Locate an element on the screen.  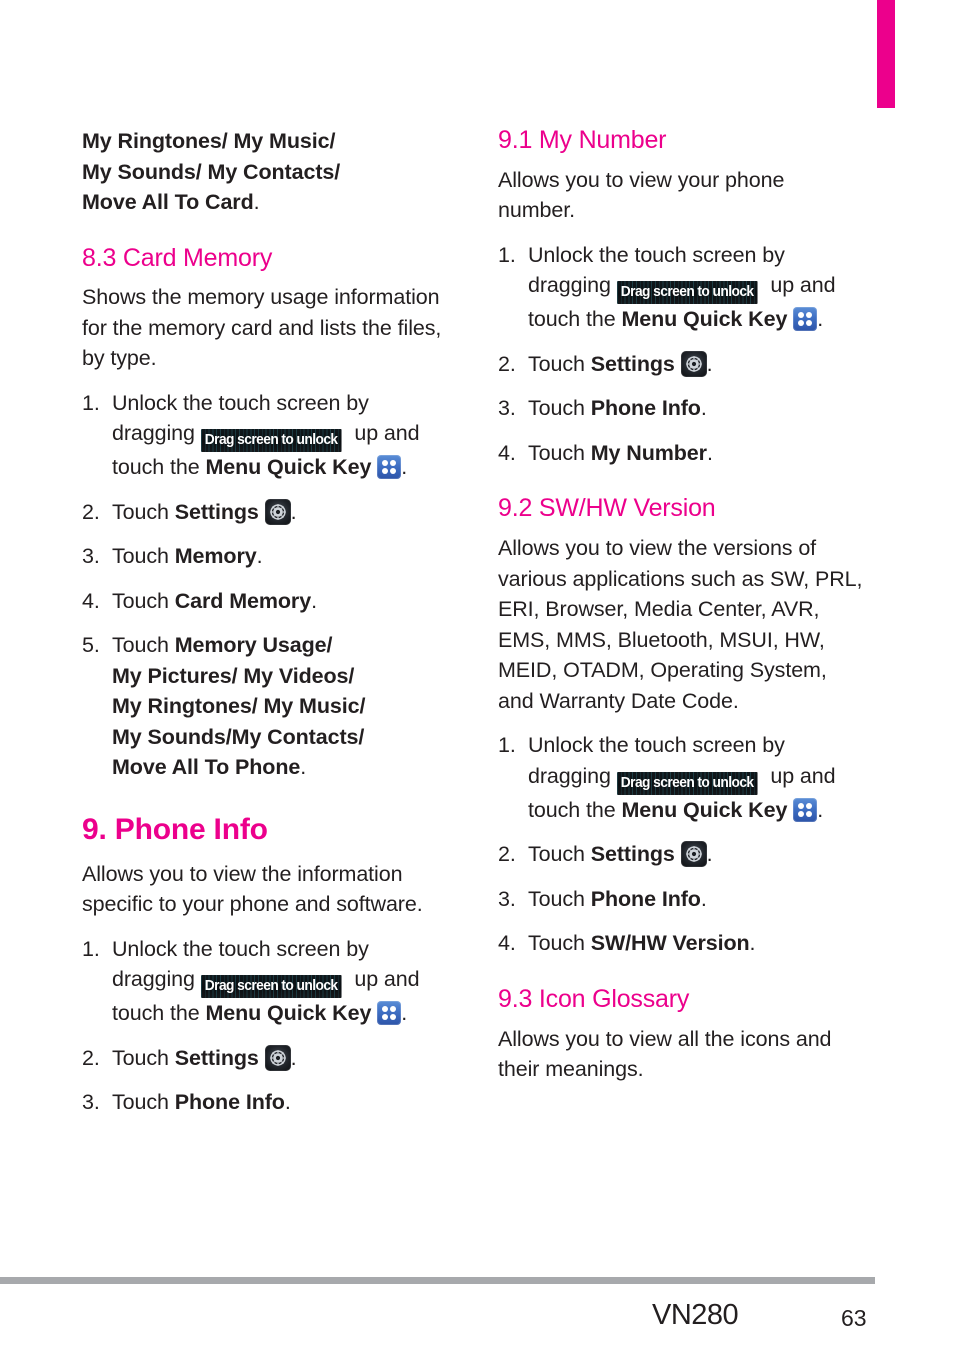
continued-list-period: . is located at coordinates (256, 202).